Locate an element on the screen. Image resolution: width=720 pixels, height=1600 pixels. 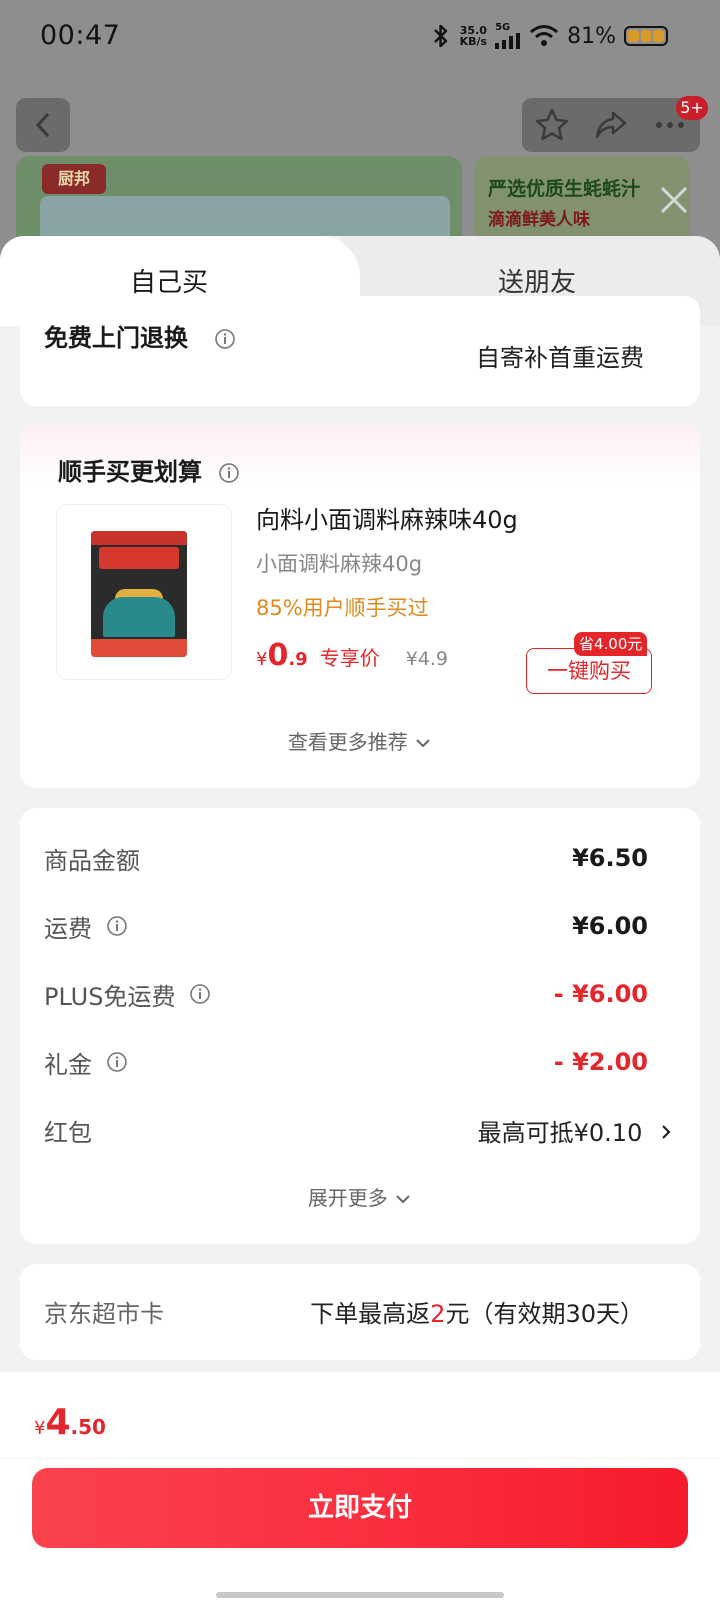
tab-buy-for-self: 自己买 is located at coordinates (169, 280).